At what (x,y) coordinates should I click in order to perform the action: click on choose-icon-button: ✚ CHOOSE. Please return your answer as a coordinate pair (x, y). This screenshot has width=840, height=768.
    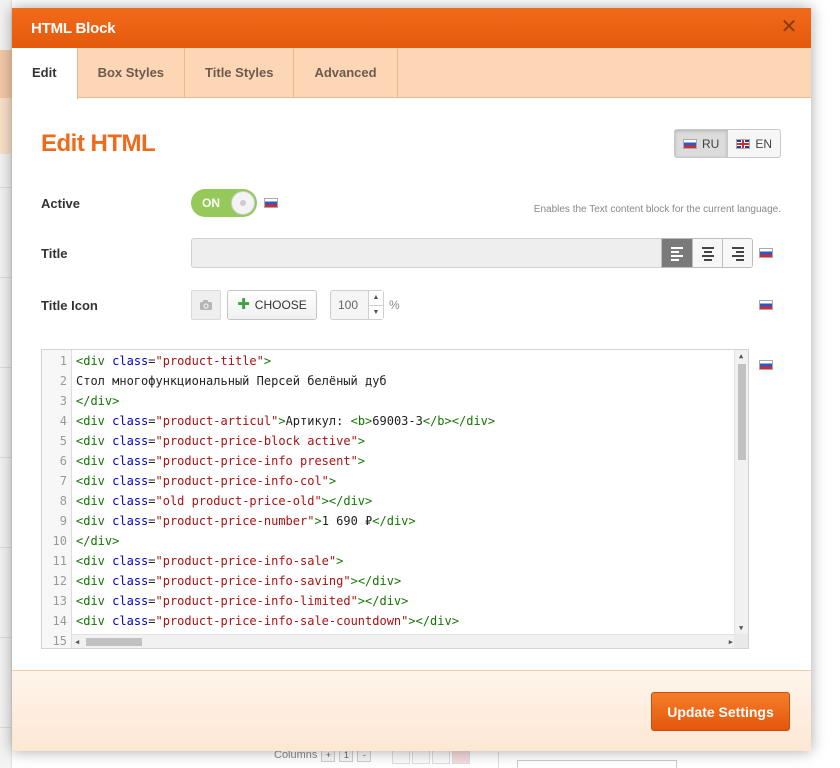
    Looking at the image, I should click on (272, 305).